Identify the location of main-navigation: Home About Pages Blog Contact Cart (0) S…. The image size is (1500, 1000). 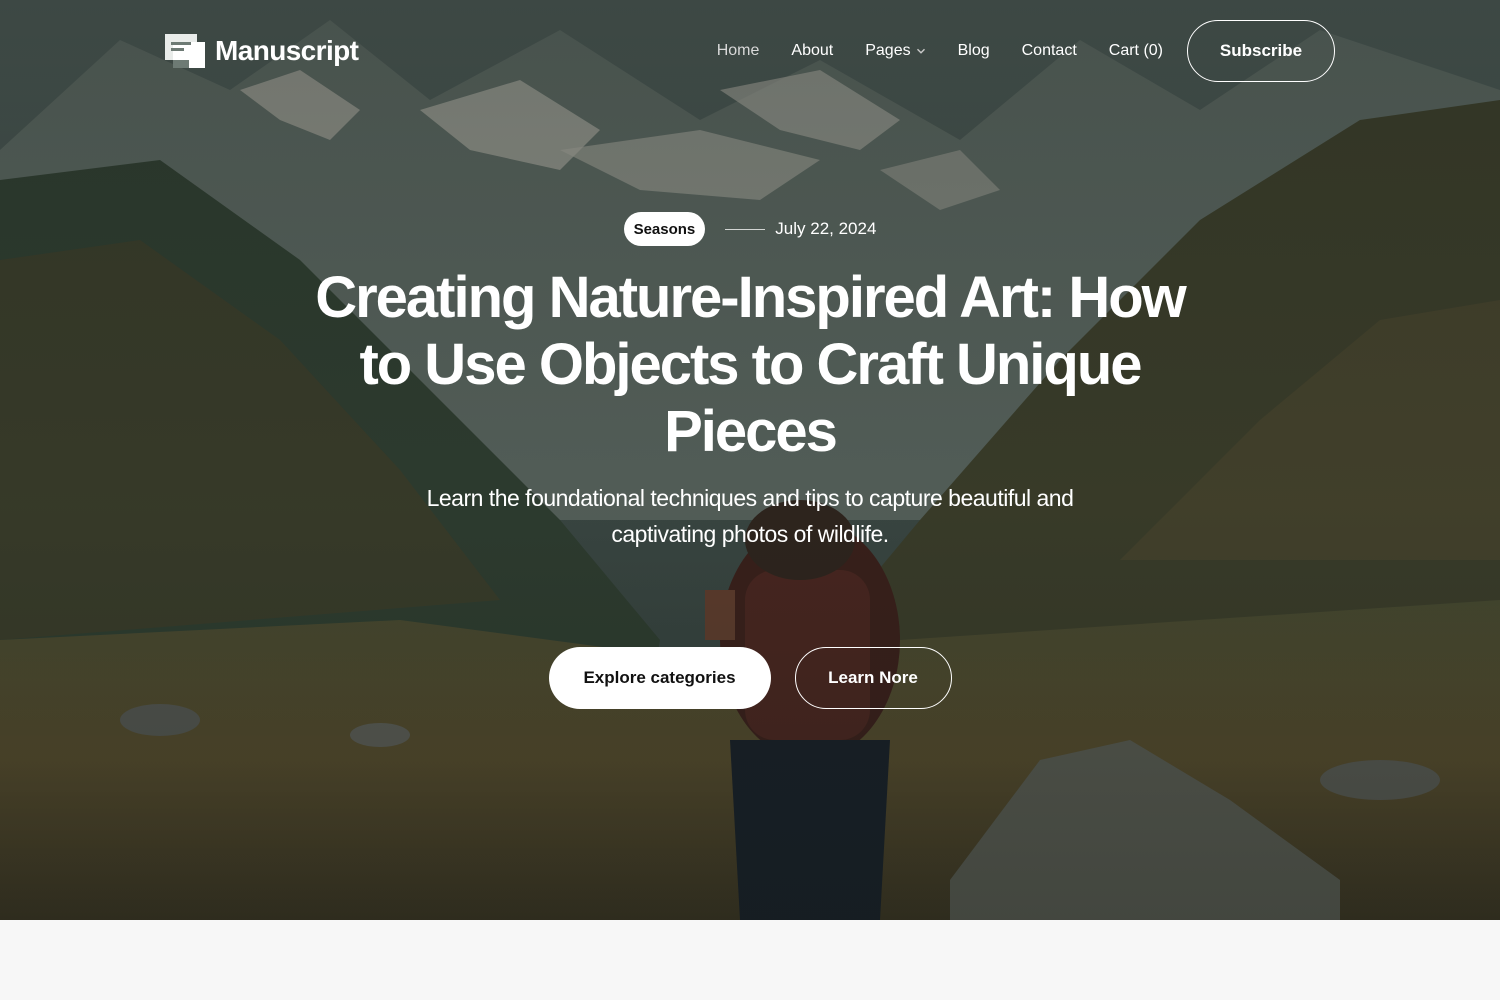
(1026, 51).